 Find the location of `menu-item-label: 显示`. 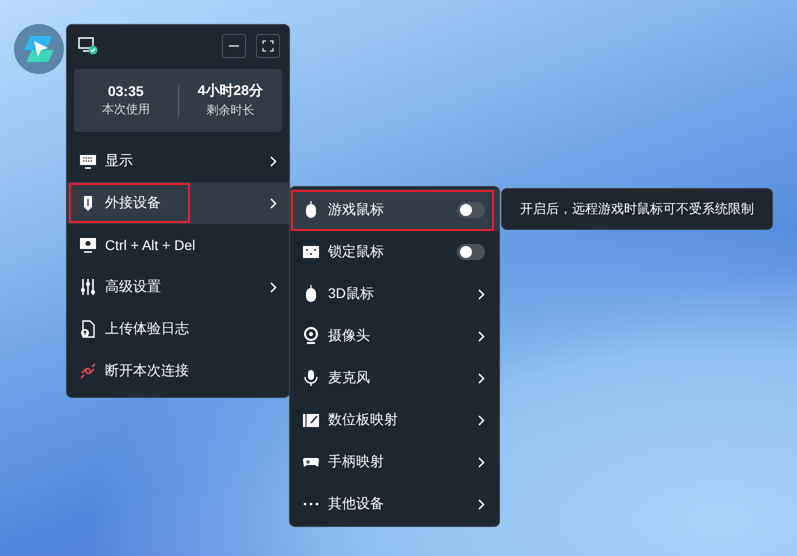

menu-item-label: 显示 is located at coordinates (119, 161).